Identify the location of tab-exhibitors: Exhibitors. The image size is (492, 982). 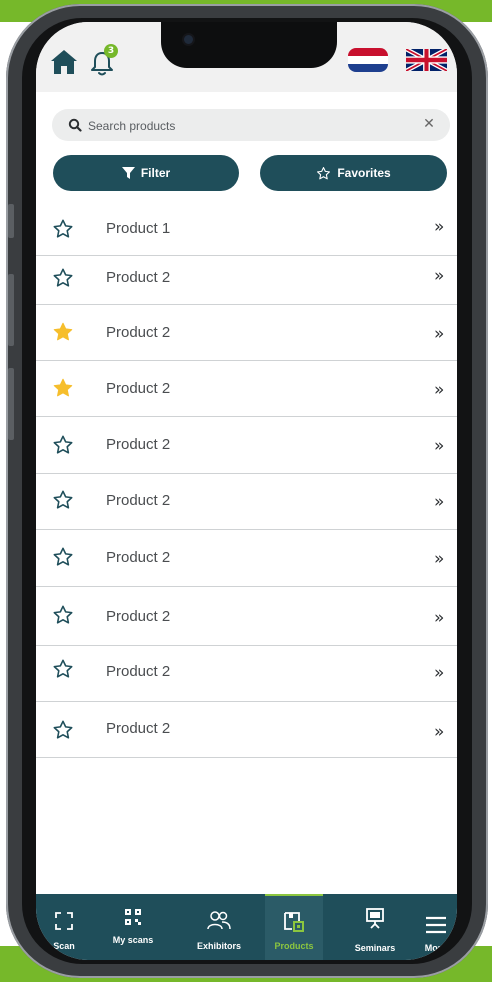
(219, 927).